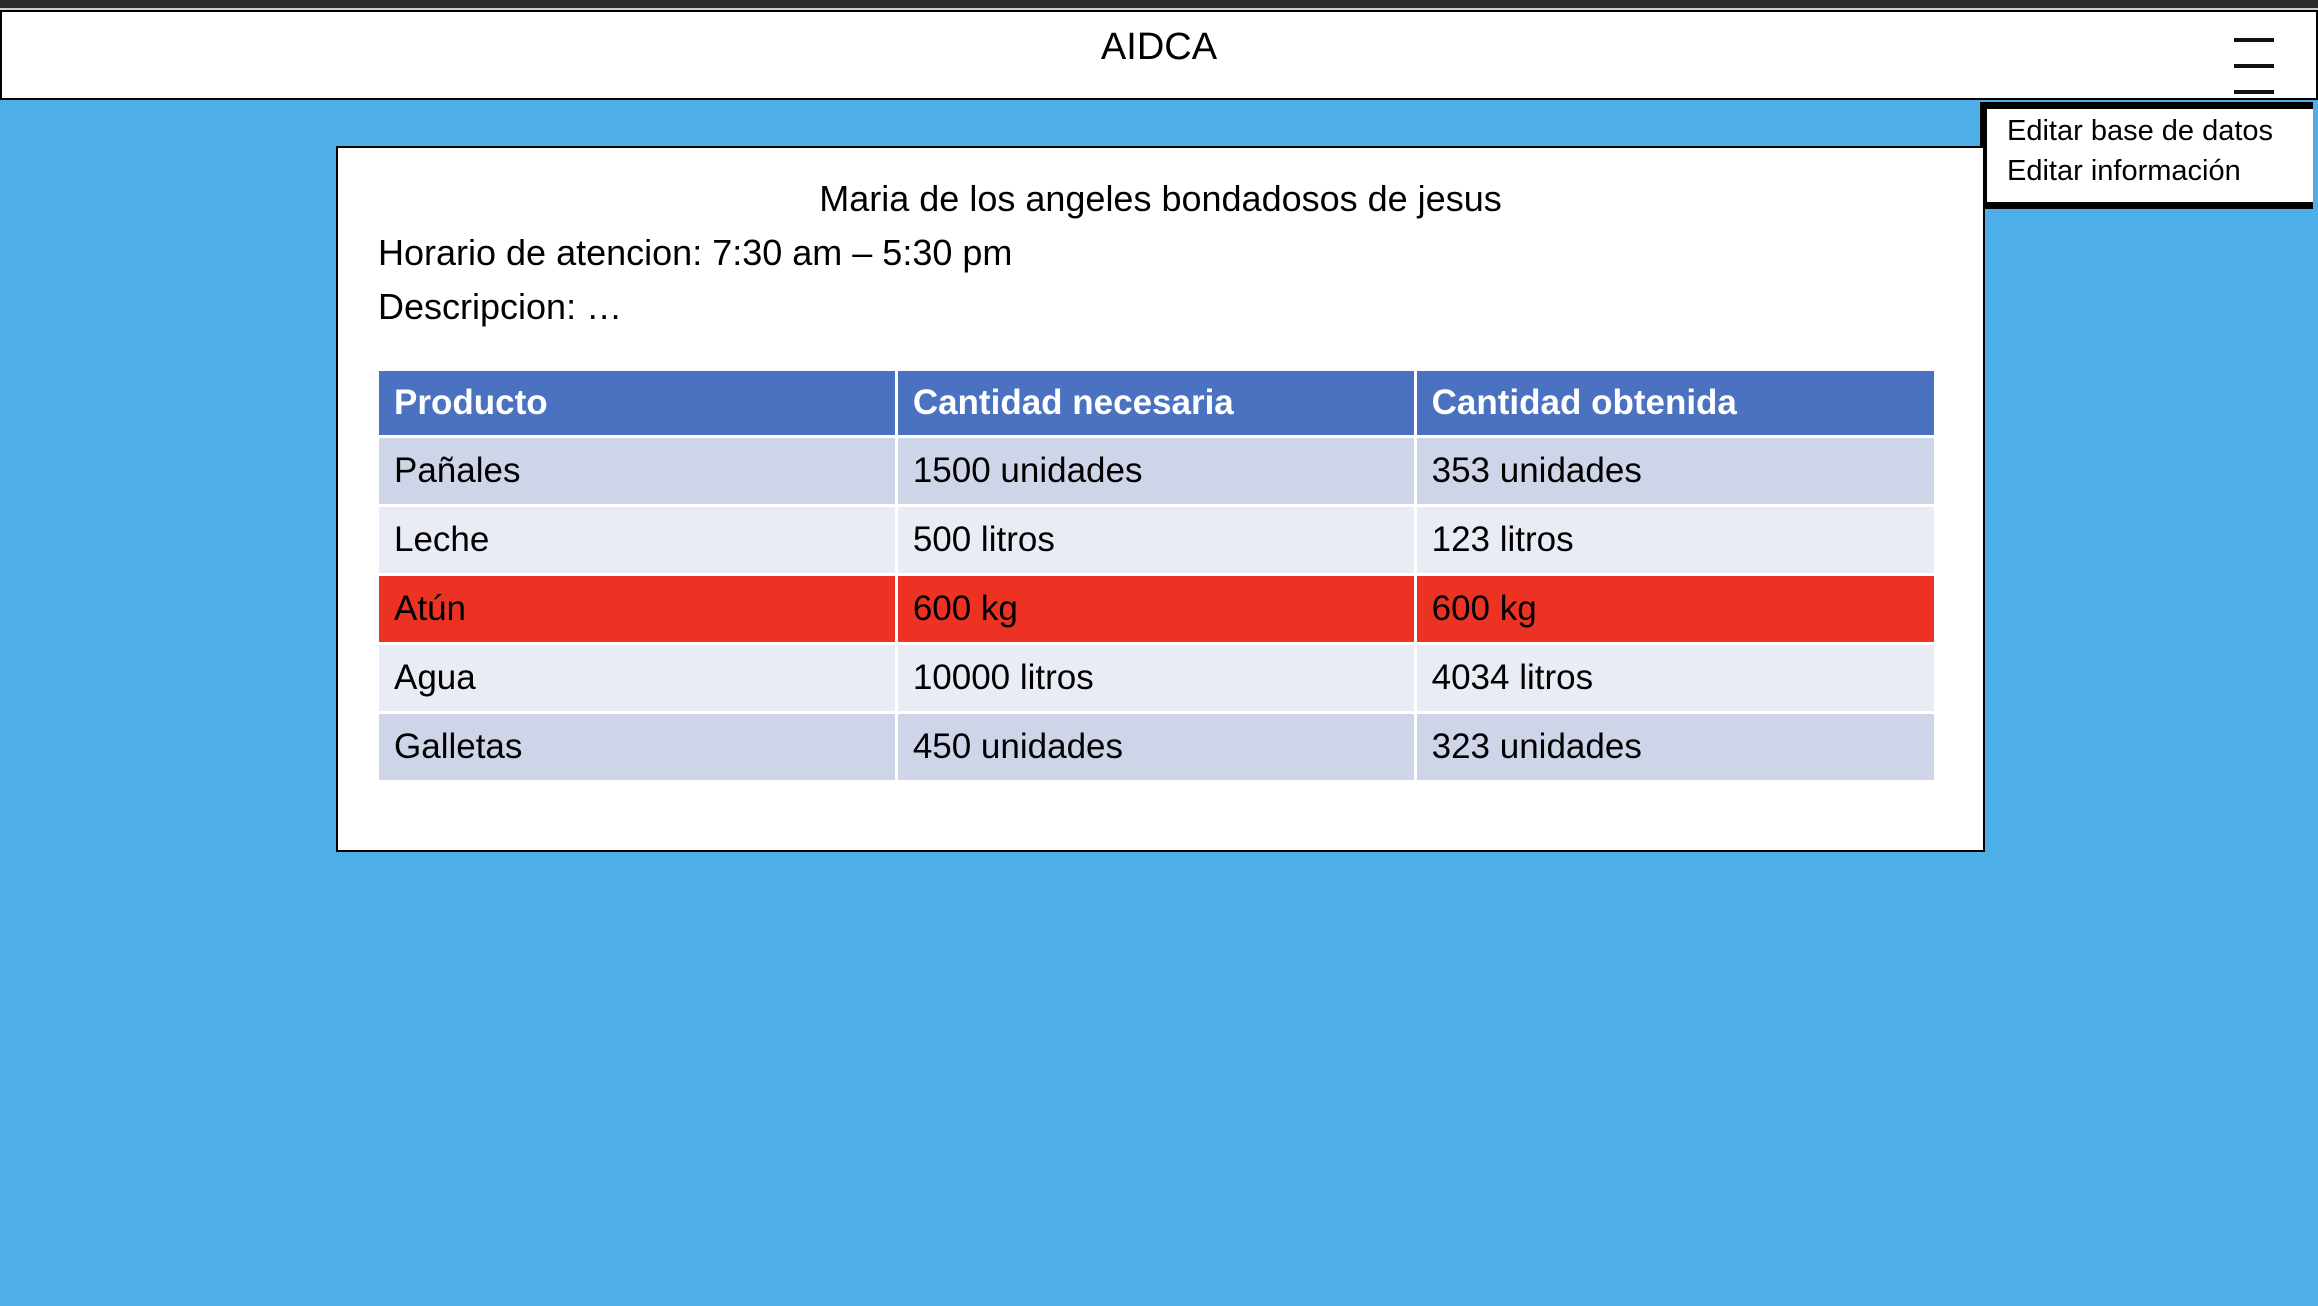 This screenshot has height=1306, width=2318. What do you see at coordinates (637, 471) in the screenshot?
I see `cell-product: Pañales` at bounding box center [637, 471].